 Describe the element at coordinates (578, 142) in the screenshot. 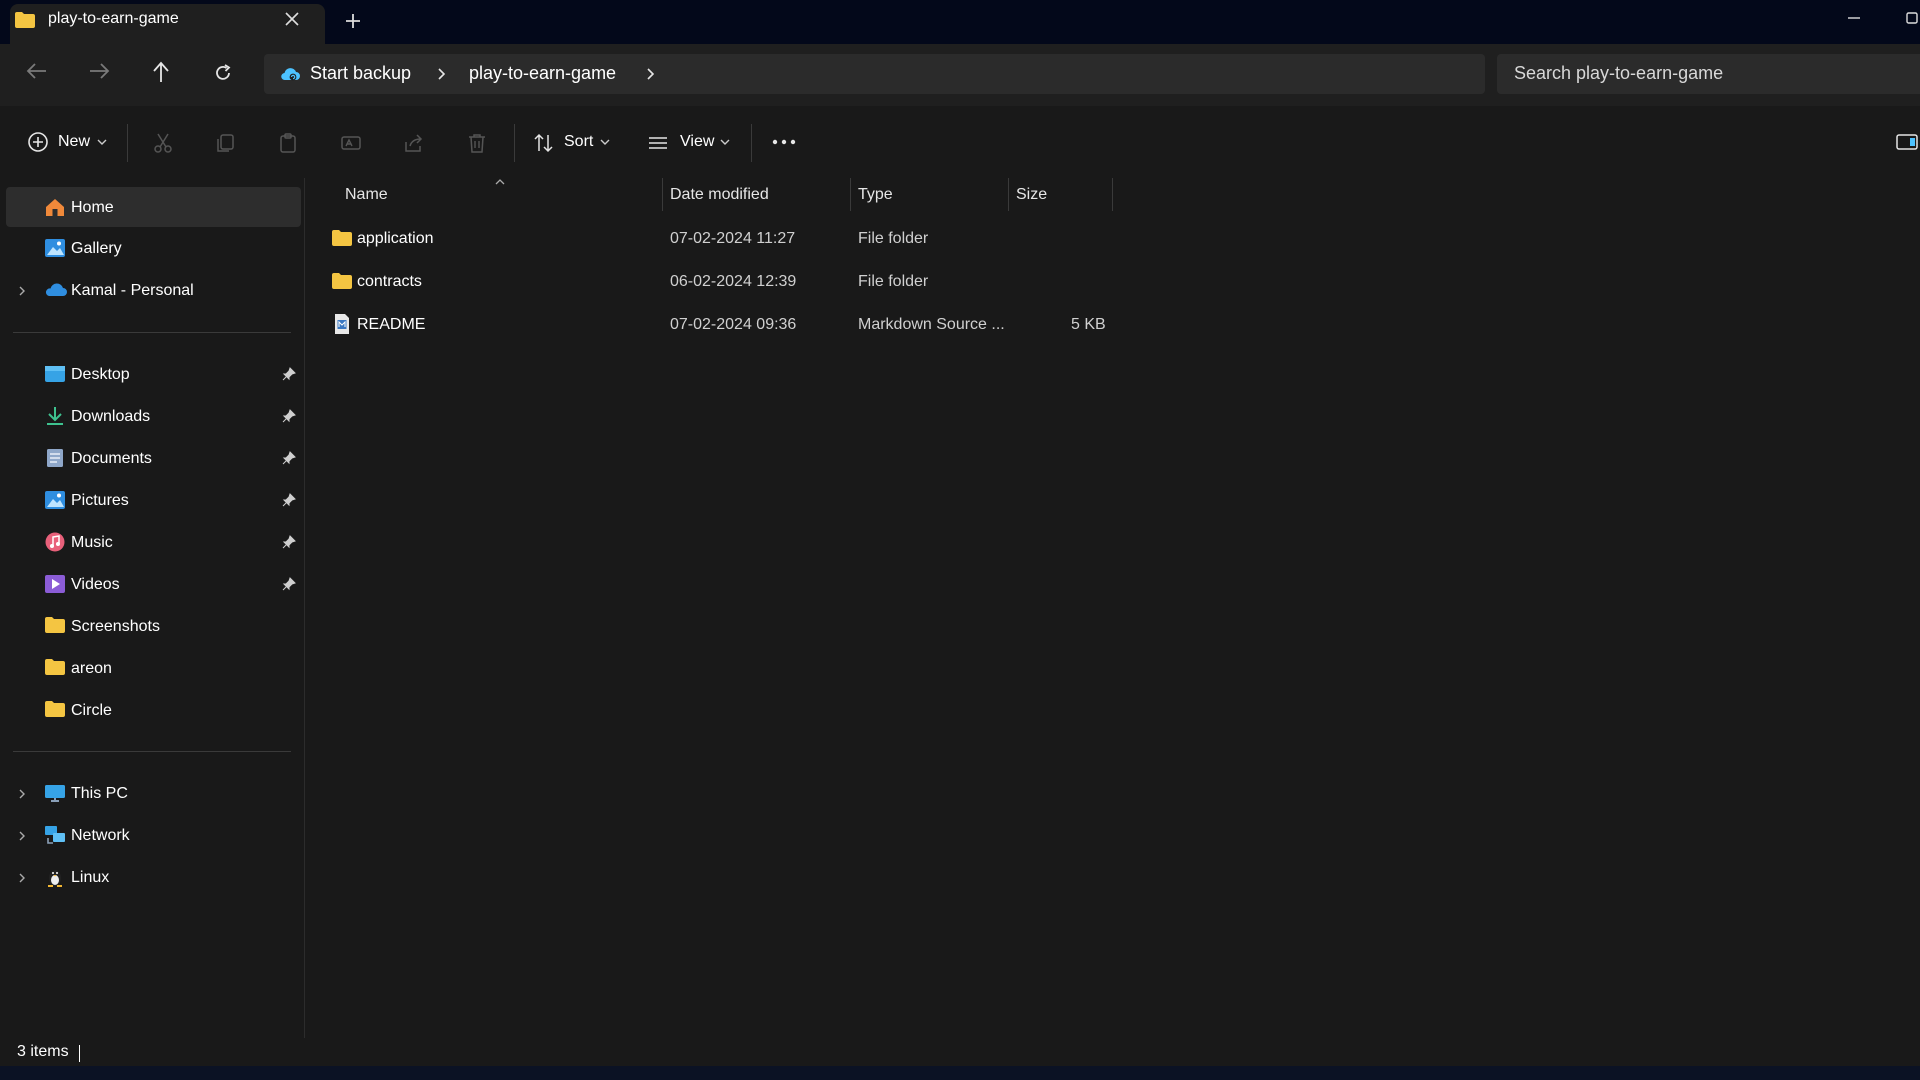

I see `sort-button: Sort` at that location.